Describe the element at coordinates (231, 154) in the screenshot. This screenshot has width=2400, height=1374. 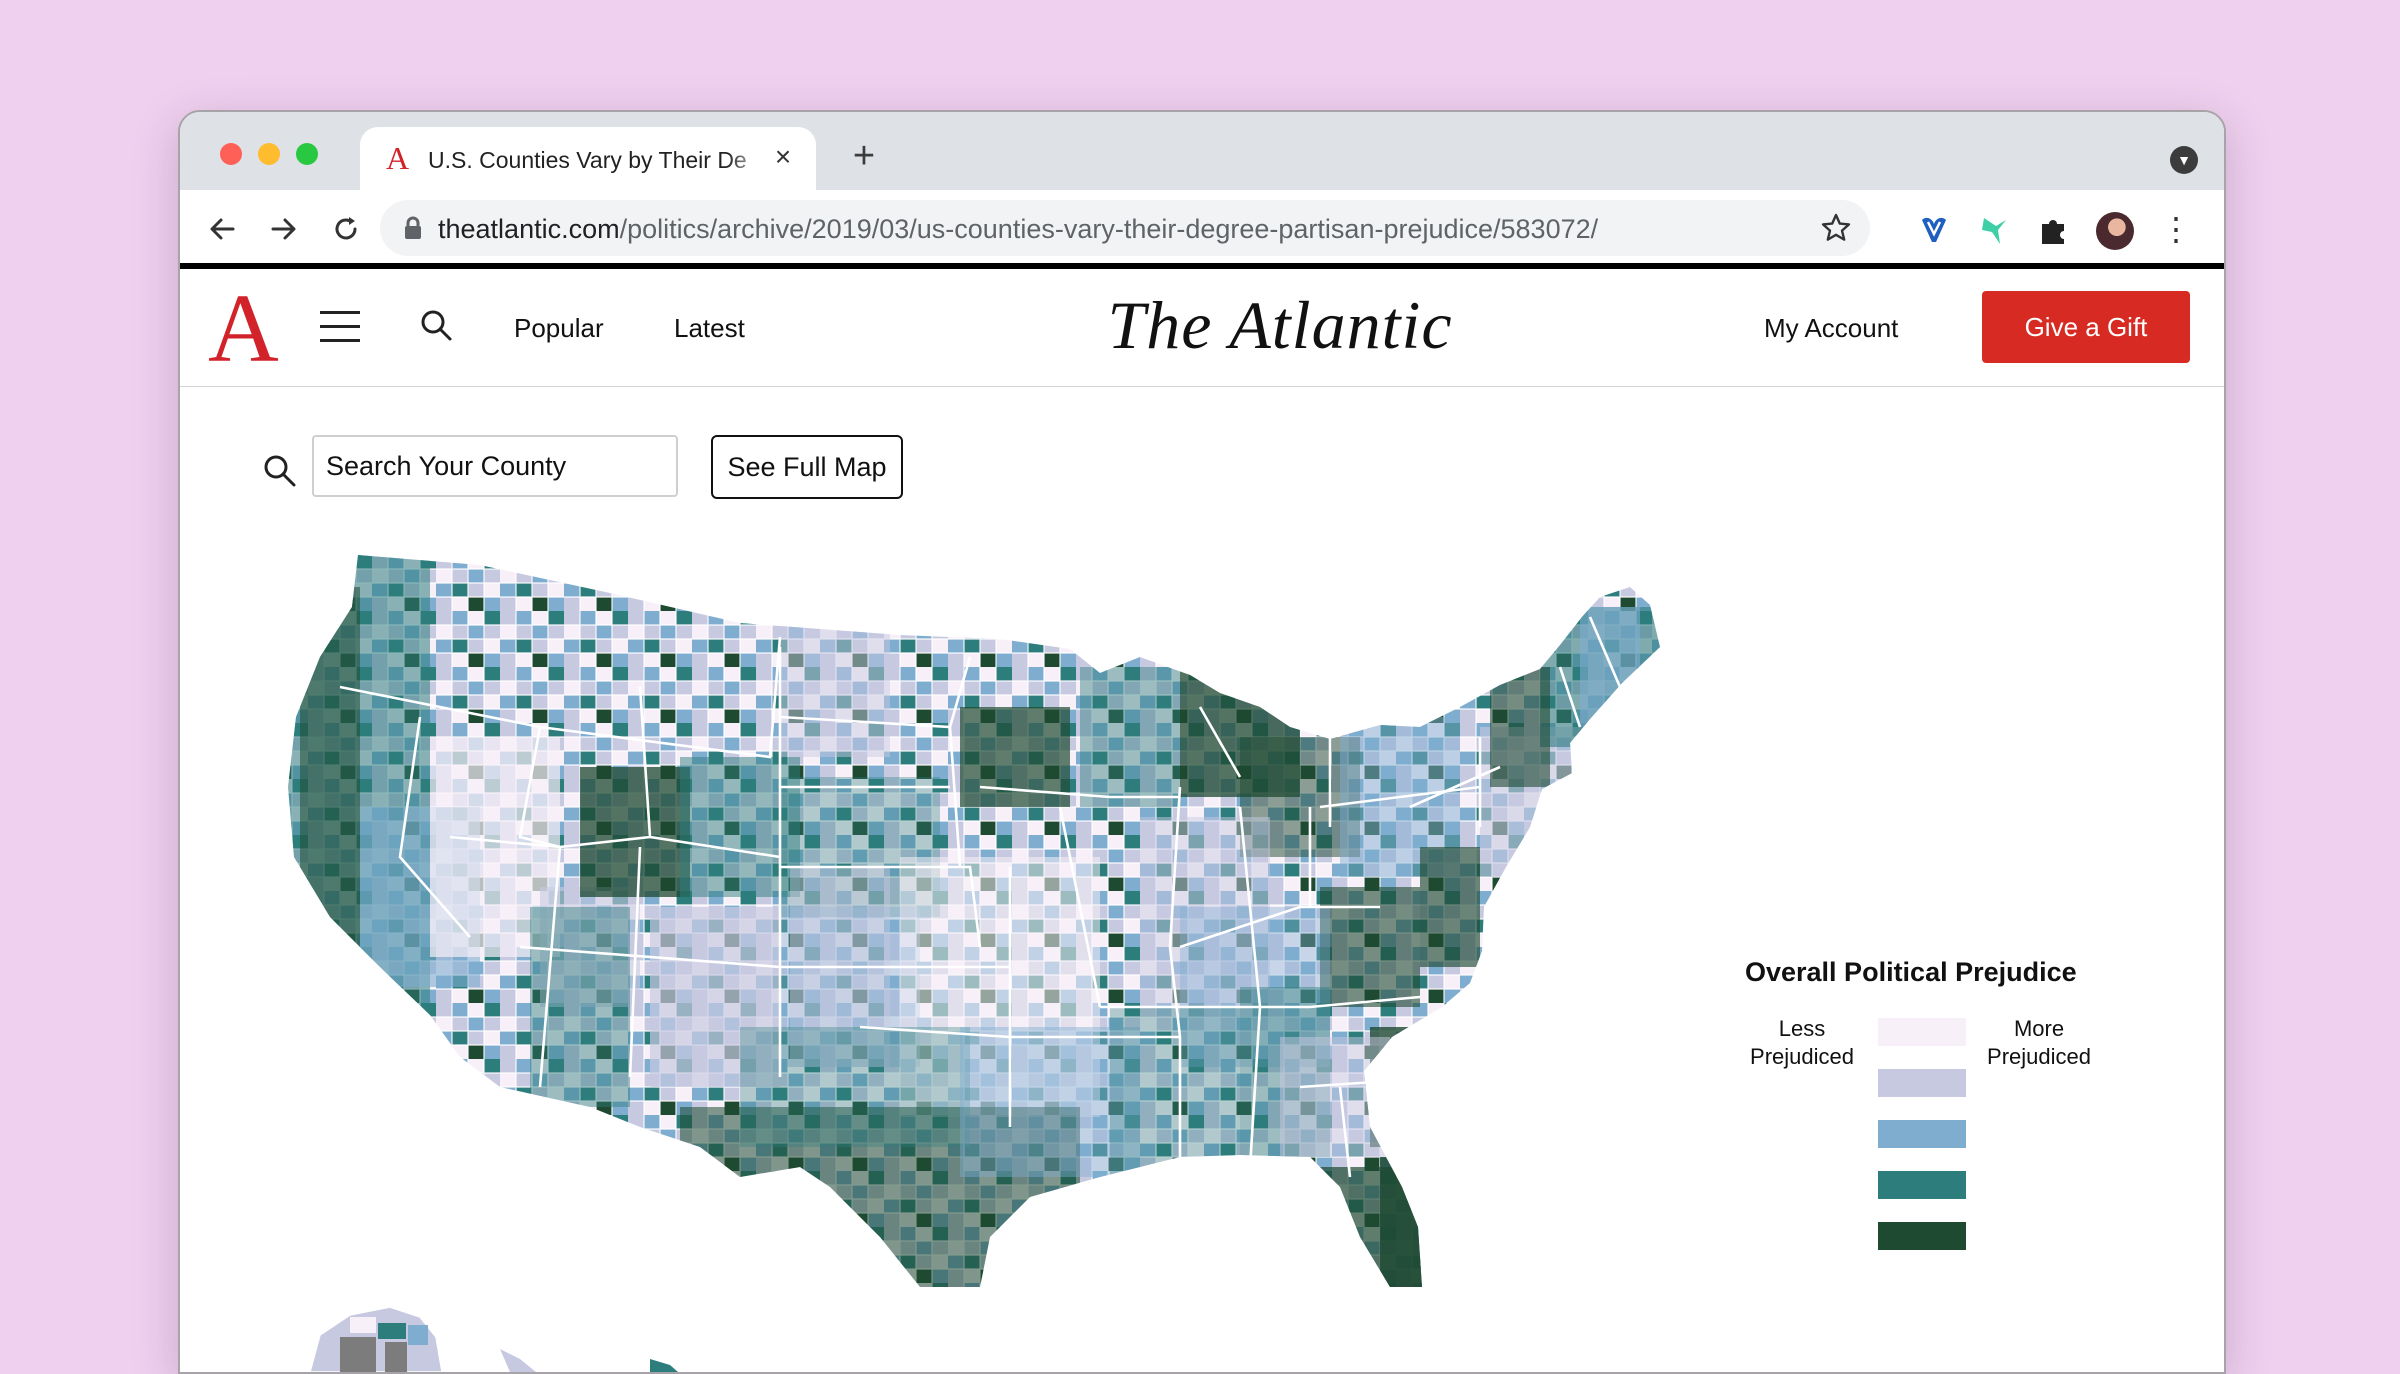
I see `close-window-button` at that location.